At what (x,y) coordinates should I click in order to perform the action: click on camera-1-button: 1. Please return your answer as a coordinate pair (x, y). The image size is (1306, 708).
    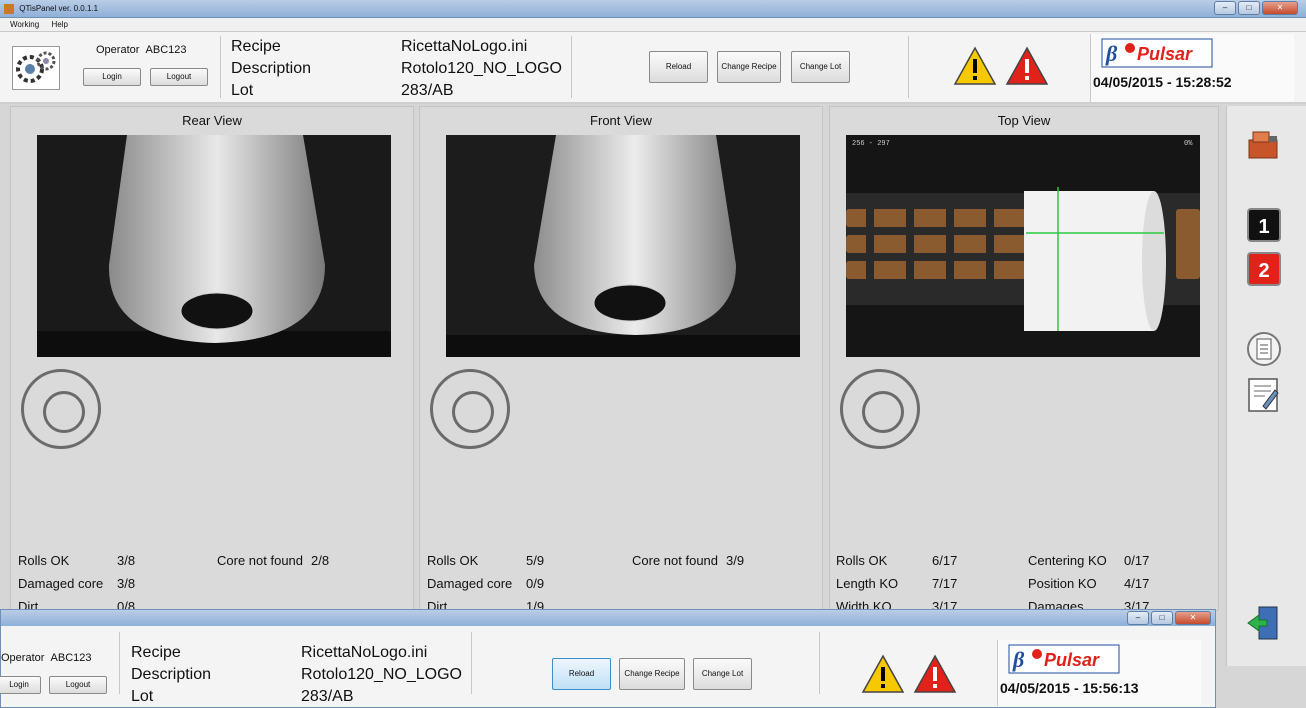
    Looking at the image, I should click on (1264, 225).